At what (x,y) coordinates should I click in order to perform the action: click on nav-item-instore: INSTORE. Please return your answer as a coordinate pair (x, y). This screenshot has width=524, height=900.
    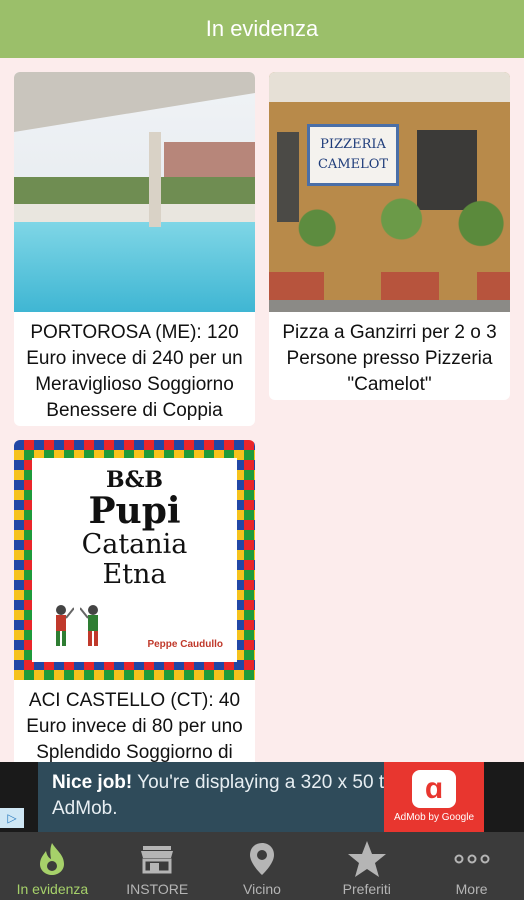
    Looking at the image, I should click on (157, 866).